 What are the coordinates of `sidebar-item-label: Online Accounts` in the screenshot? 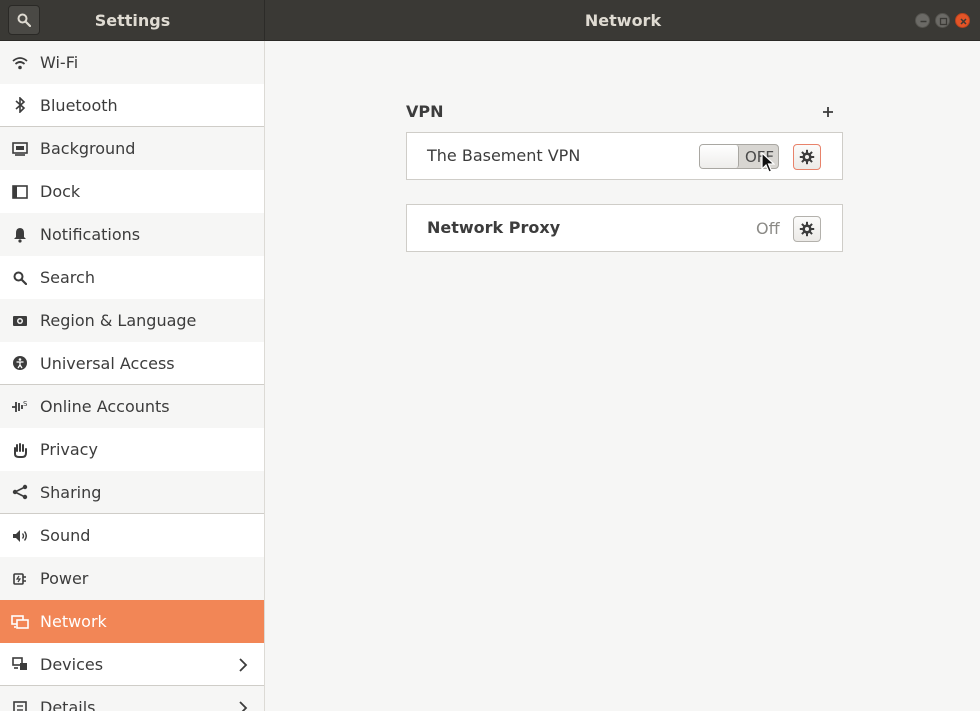 It's located at (105, 406).